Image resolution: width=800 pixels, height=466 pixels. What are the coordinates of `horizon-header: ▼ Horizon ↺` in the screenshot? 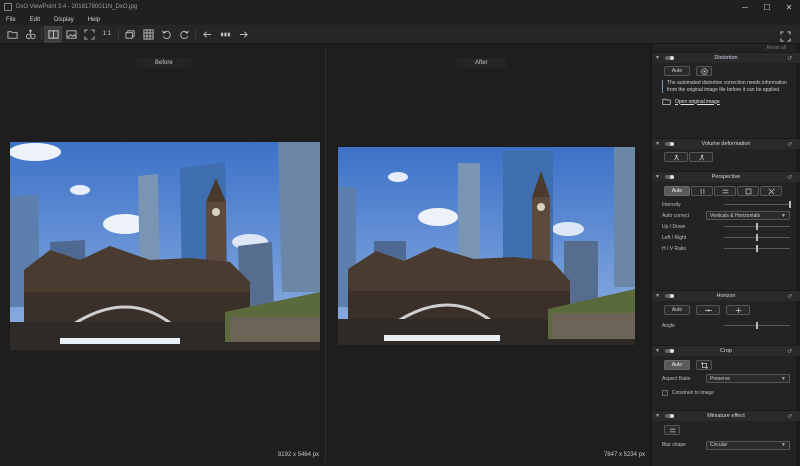 It's located at (726, 295).